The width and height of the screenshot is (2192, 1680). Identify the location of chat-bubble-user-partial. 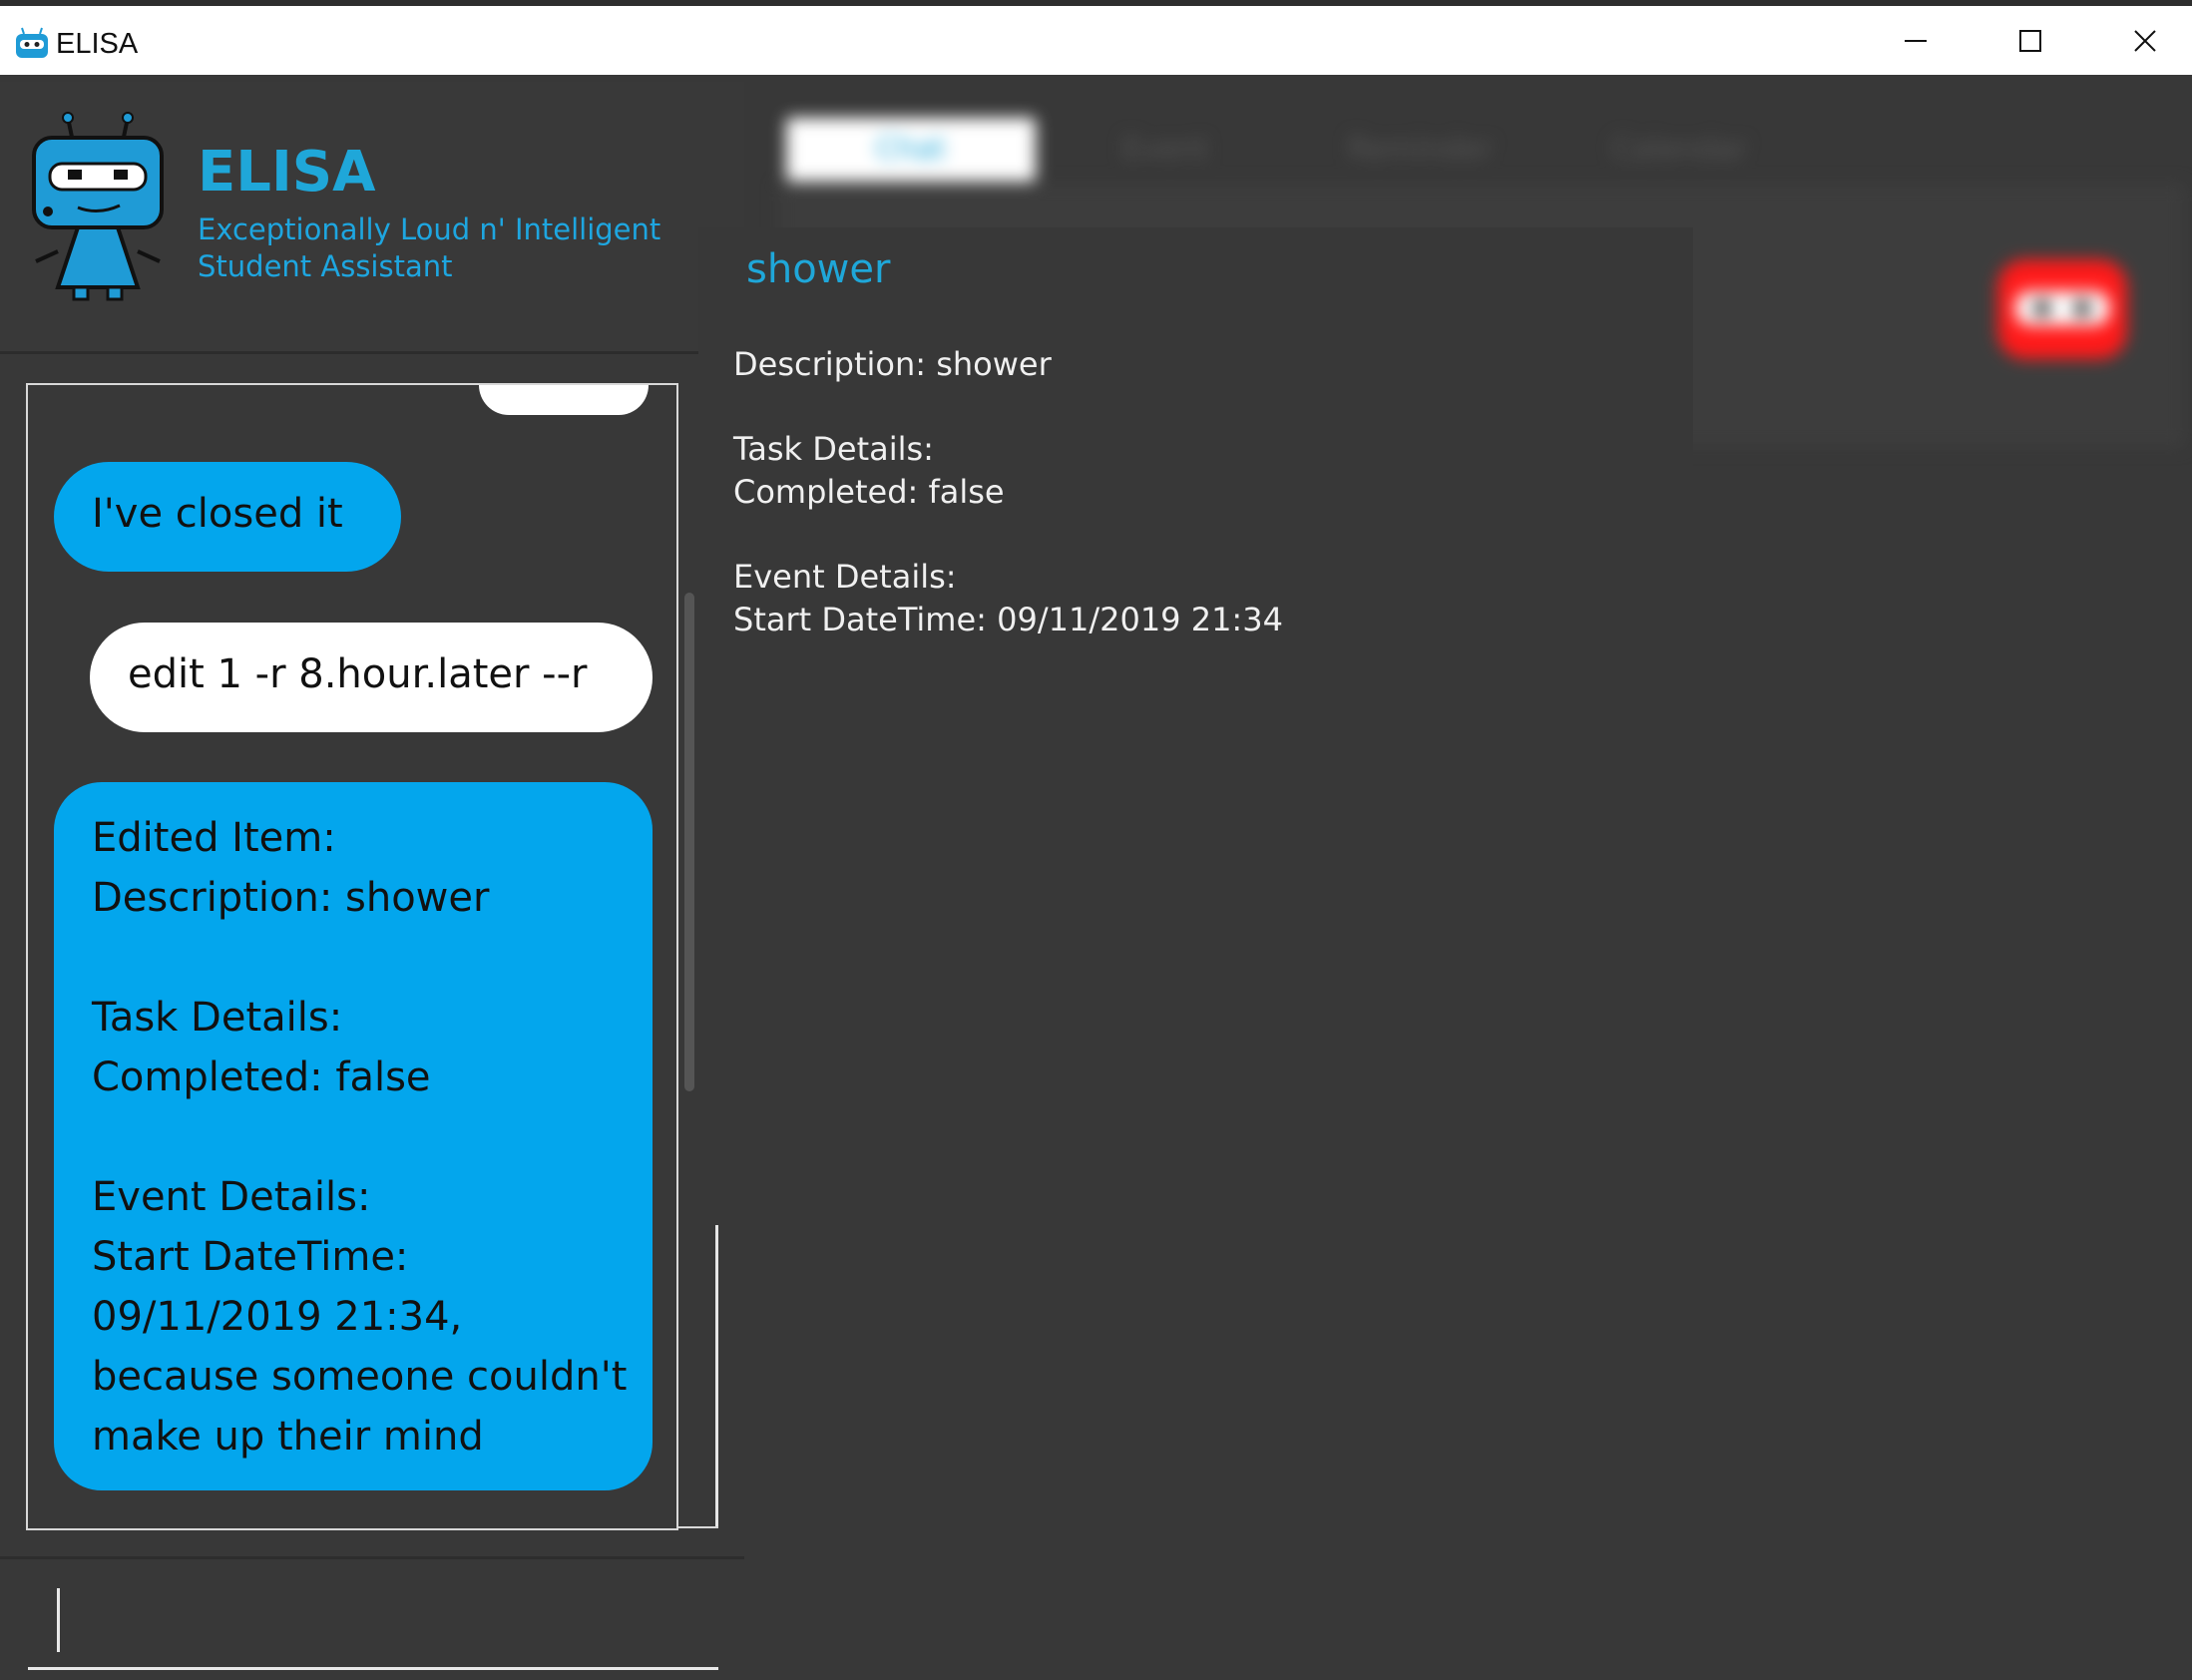
(564, 400).